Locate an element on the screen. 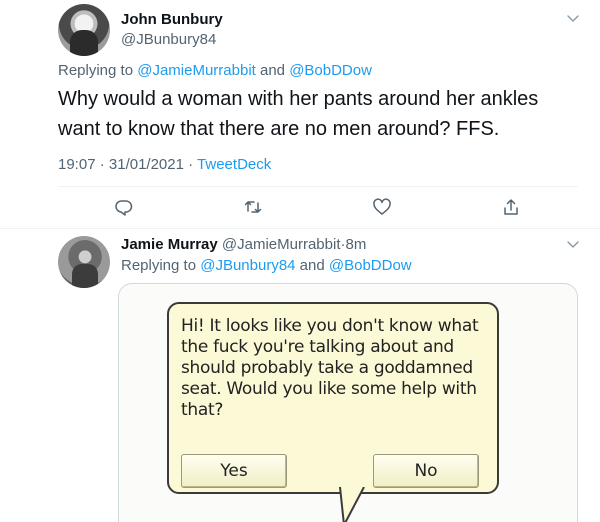 Image resolution: width=600 pixels, height=522 pixels. author-name: Jamie Murray is located at coordinates (169, 244).